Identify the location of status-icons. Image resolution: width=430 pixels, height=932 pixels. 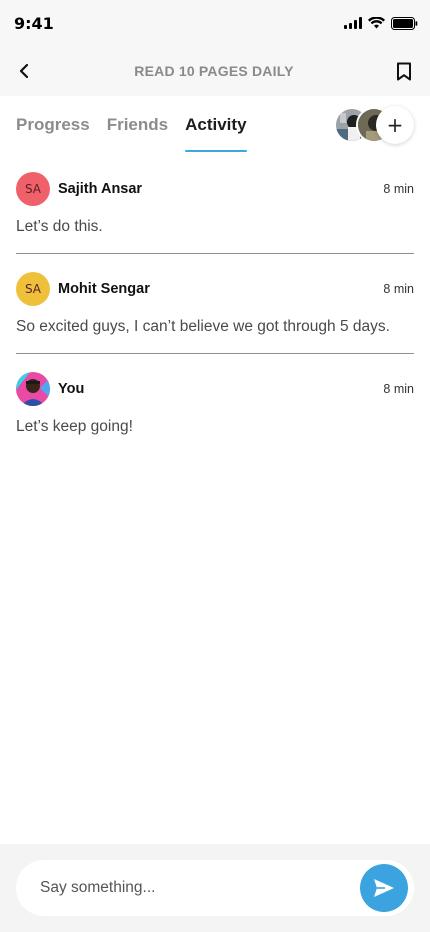
(381, 23).